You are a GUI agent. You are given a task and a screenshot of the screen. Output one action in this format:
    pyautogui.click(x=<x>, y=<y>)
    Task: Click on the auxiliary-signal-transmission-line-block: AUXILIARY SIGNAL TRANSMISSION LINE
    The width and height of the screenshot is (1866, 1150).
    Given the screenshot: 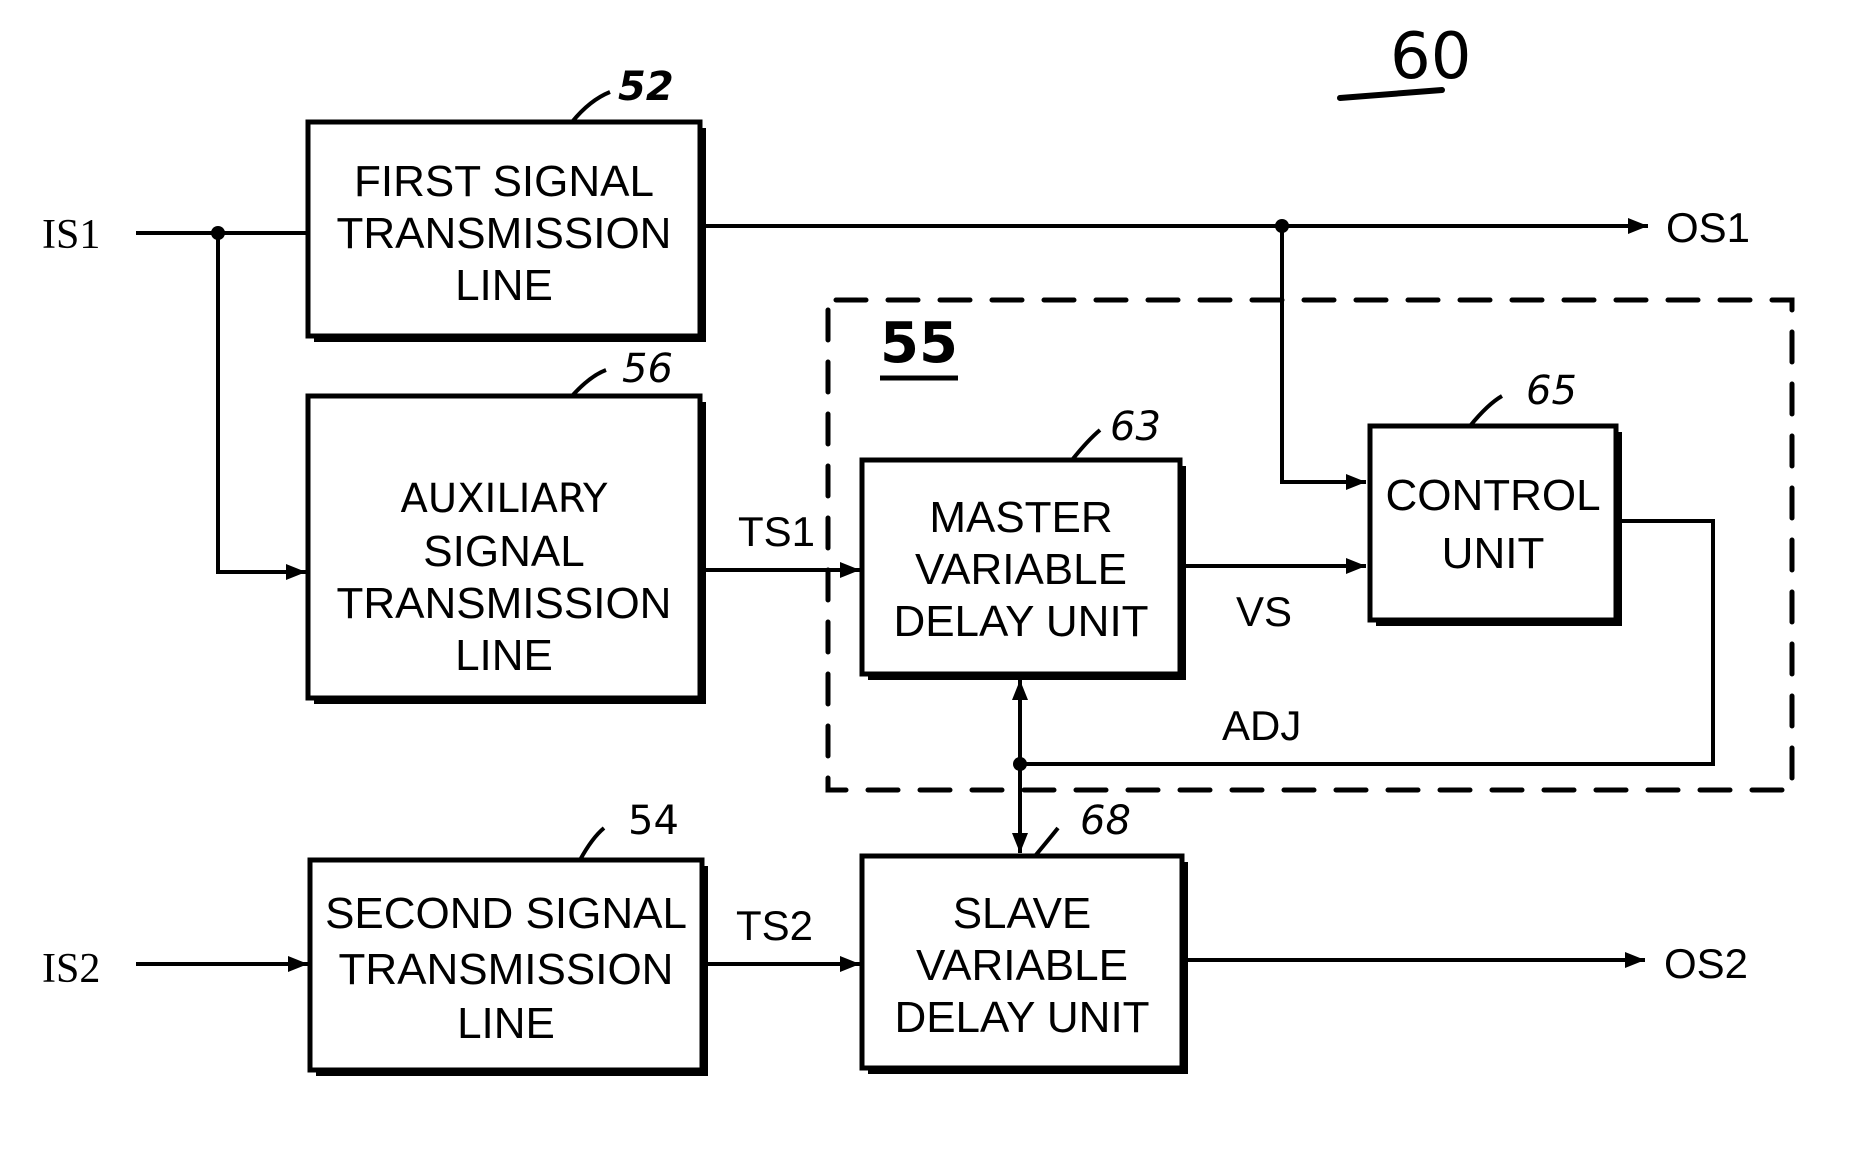 What is the action you would take?
    pyautogui.click(x=505, y=548)
    